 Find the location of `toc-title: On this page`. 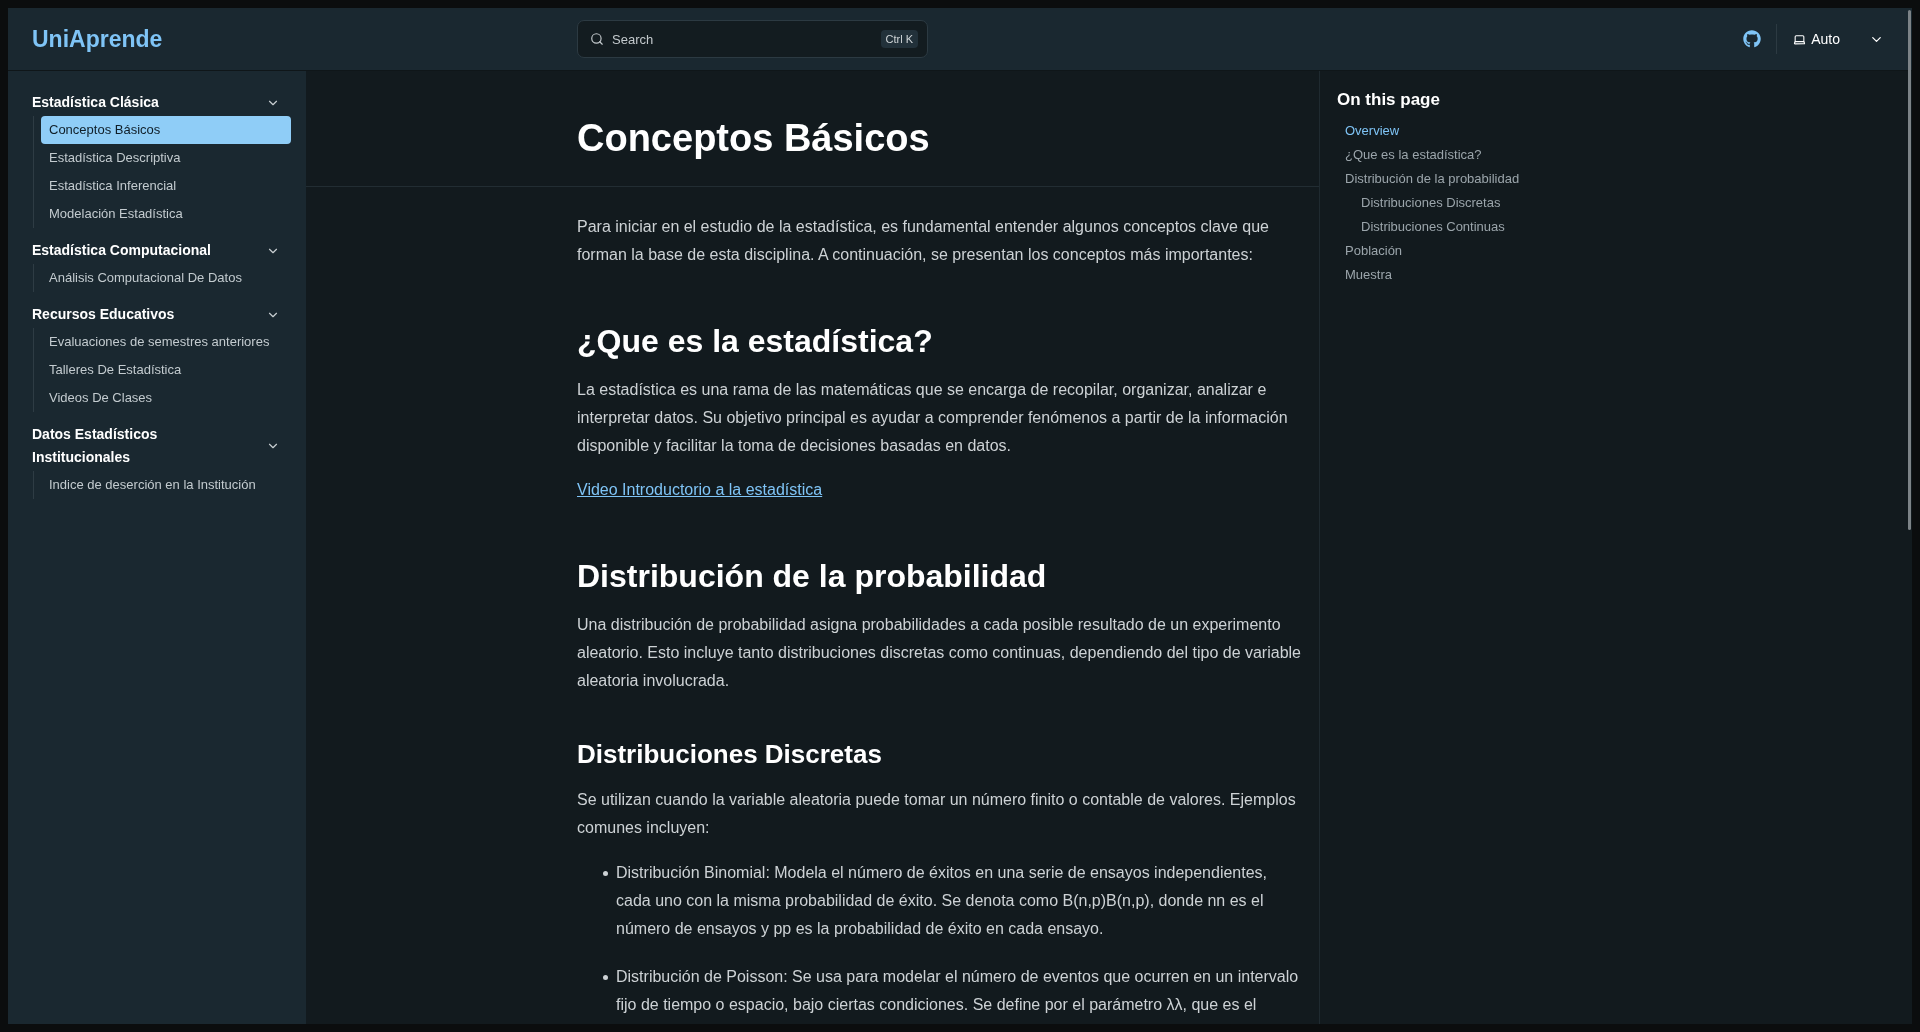

toc-title: On this page is located at coordinates (1389, 100).